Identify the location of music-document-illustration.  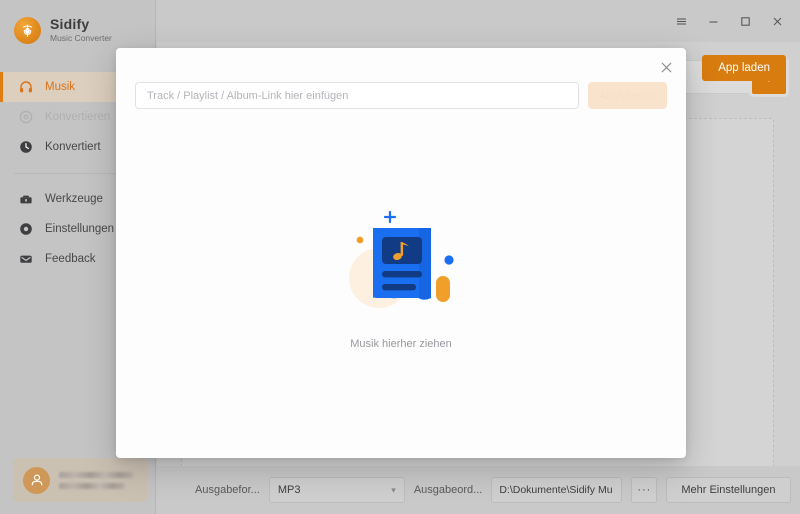
(401, 257).